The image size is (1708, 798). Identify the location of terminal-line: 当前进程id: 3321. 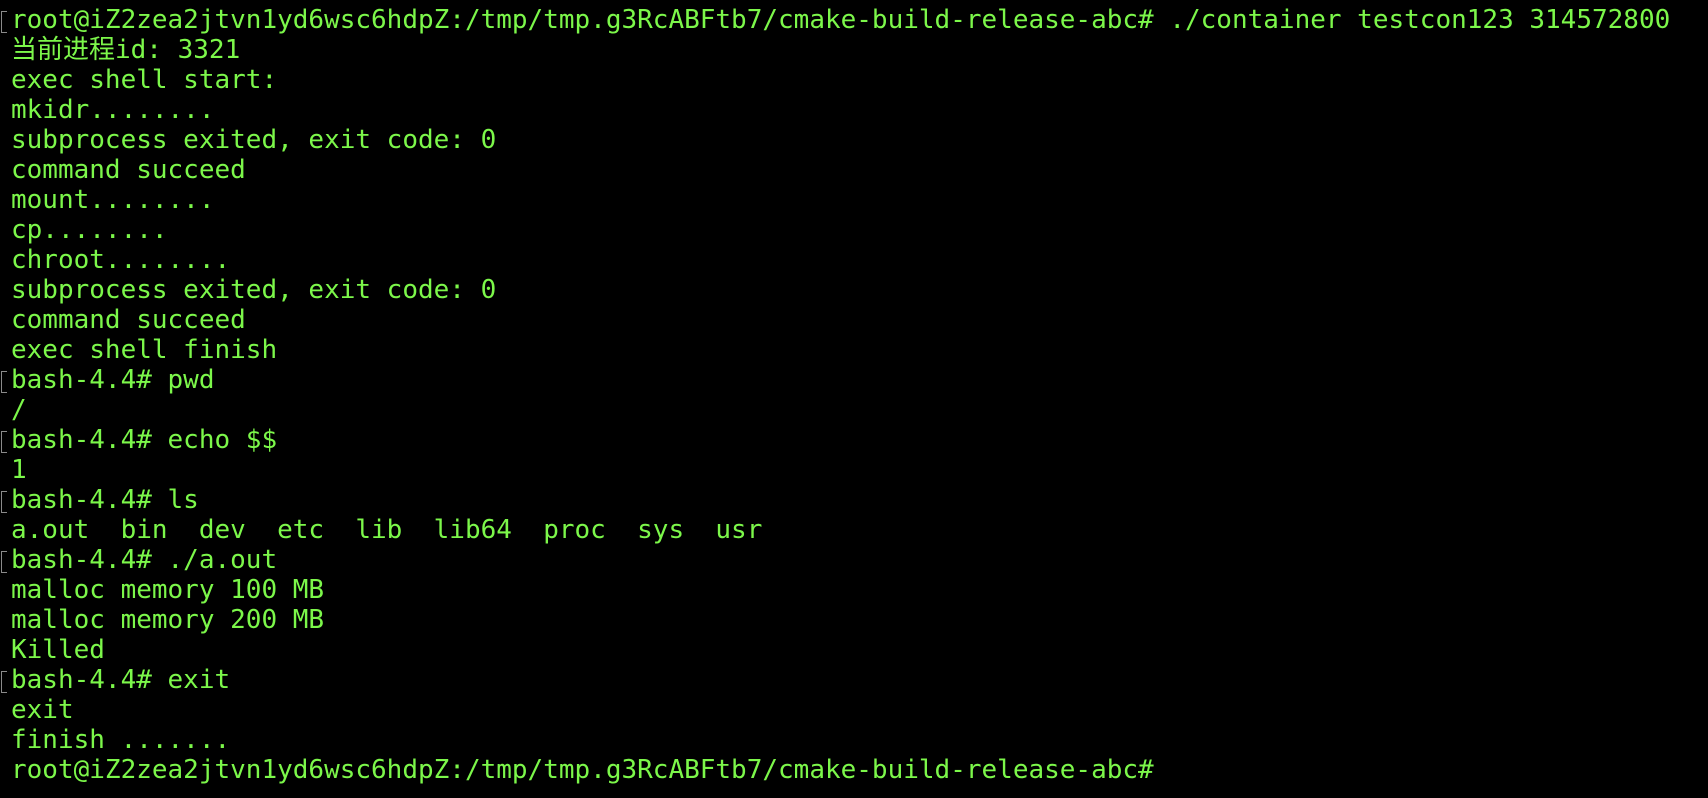
(854, 50).